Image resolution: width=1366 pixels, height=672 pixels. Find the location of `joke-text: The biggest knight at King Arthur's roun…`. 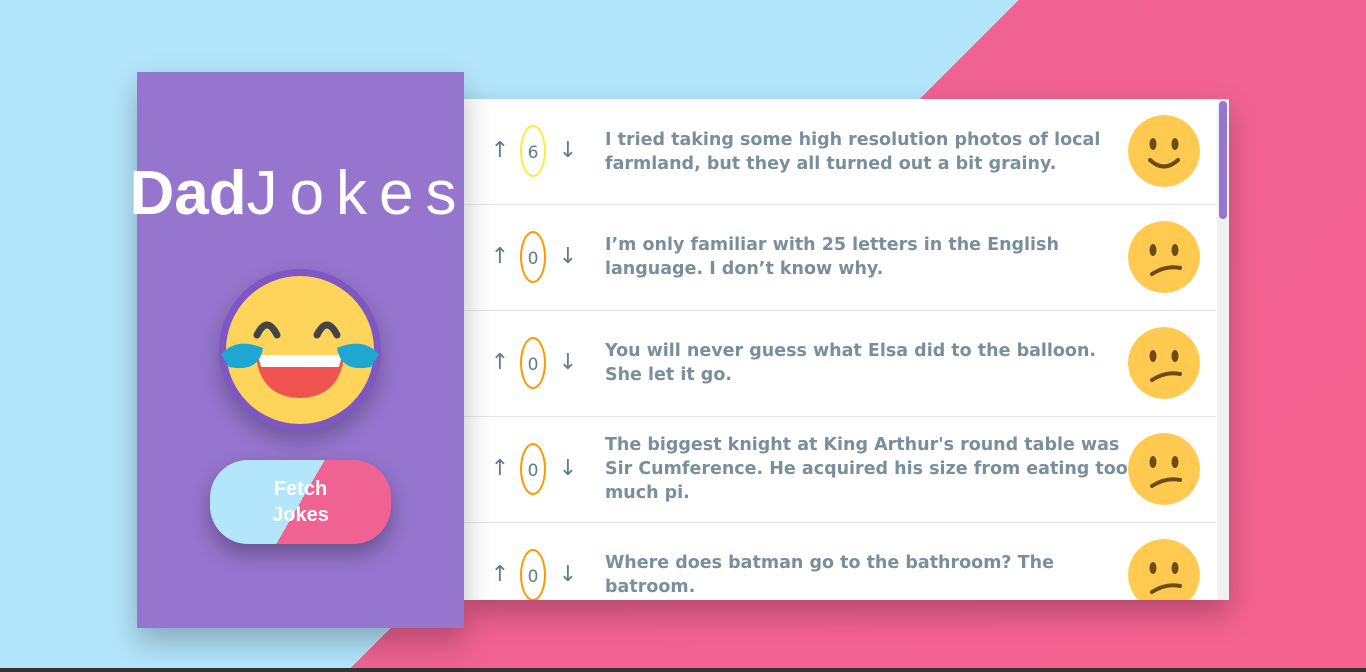

joke-text: The biggest knight at King Arthur's roun… is located at coordinates (866, 469).